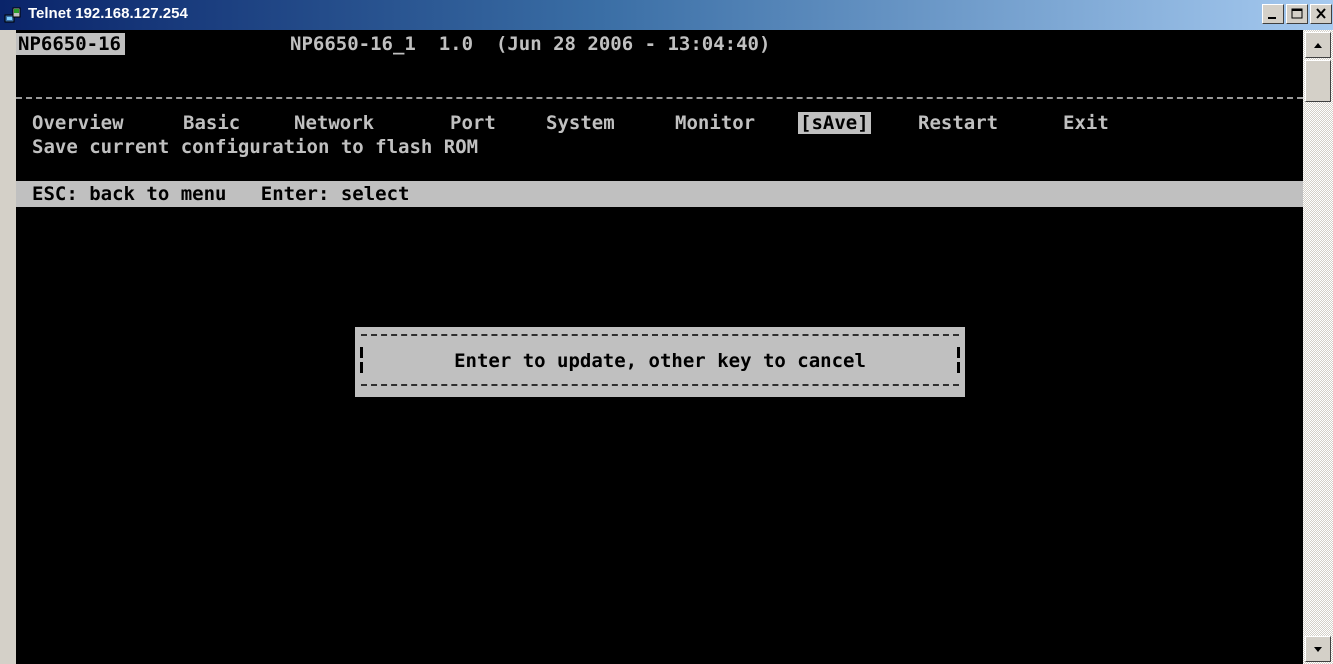 Image resolution: width=1333 pixels, height=664 pixels. Describe the element at coordinates (473, 123) in the screenshot. I see `menu-item-port: Port` at that location.